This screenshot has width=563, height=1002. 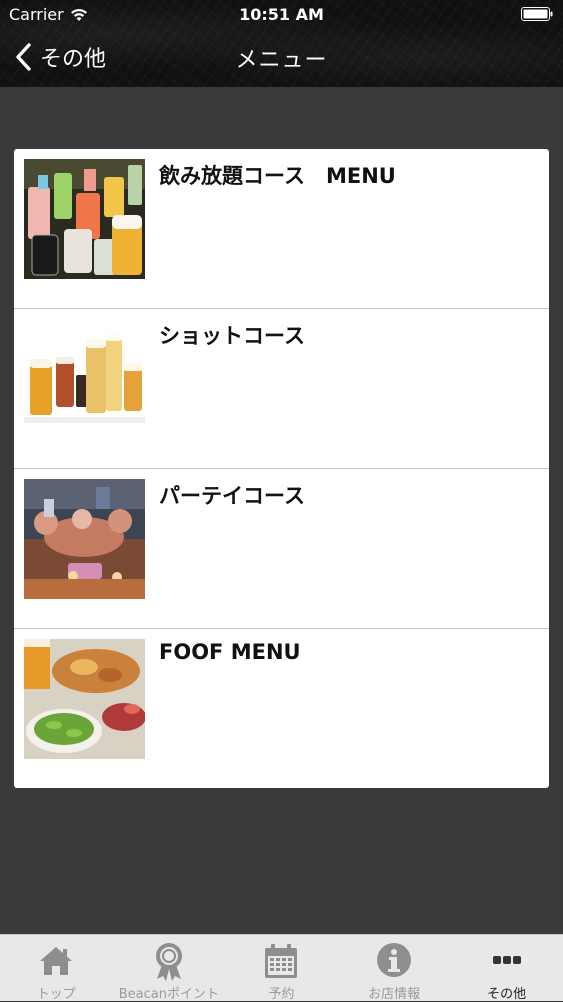 What do you see at coordinates (84, 539) in the screenshot?
I see `party-toast-photo` at bounding box center [84, 539].